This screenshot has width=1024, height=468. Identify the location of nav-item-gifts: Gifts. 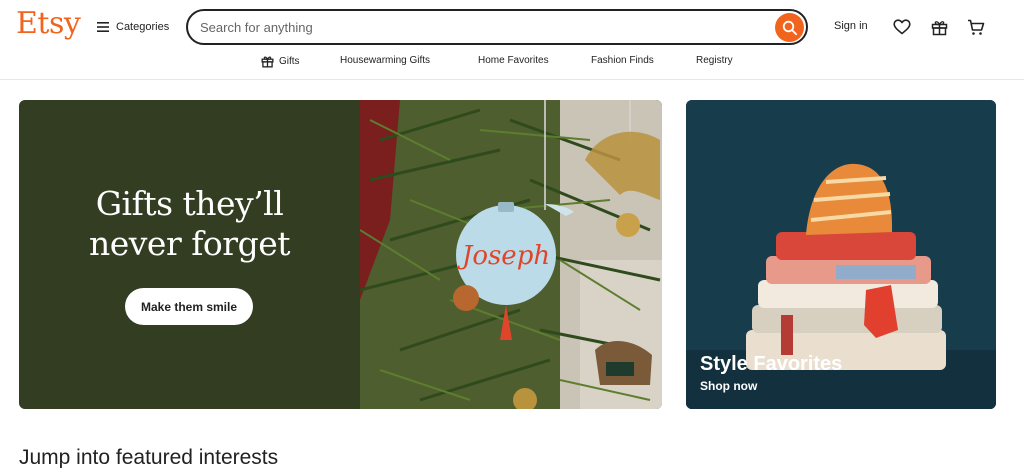
(280, 61).